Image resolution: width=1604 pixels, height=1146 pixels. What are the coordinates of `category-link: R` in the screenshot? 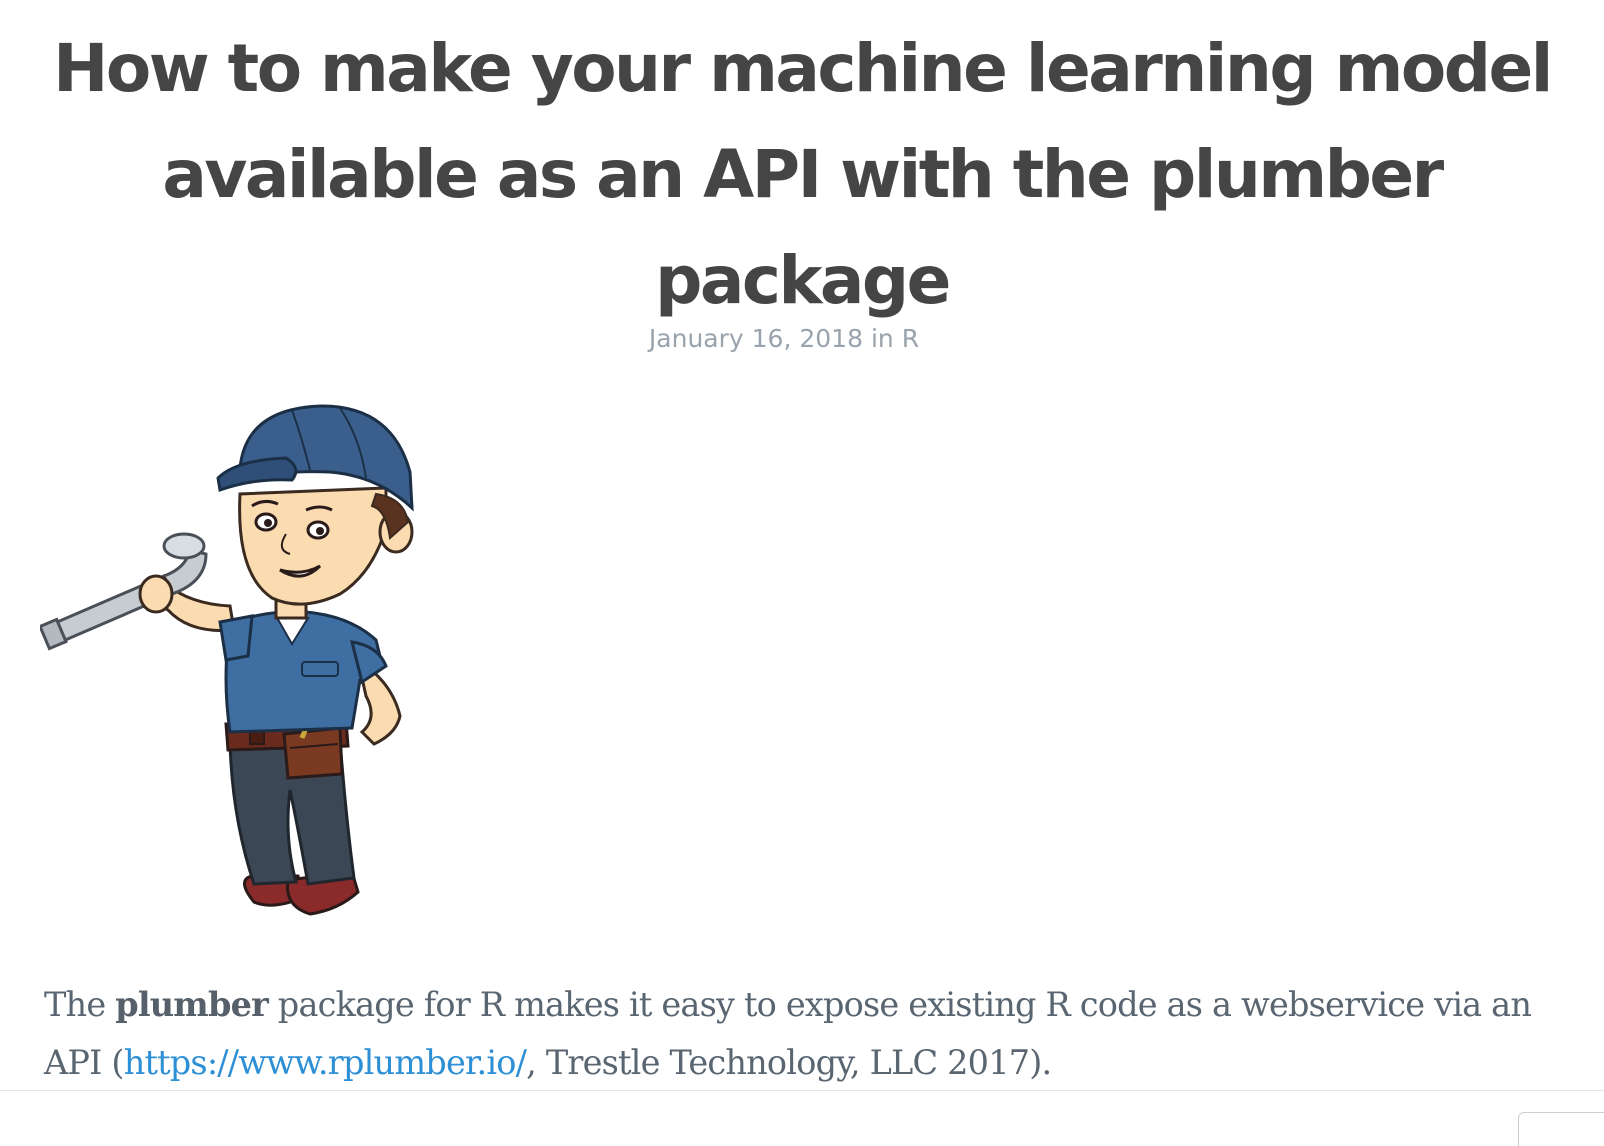 It's located at (910, 338).